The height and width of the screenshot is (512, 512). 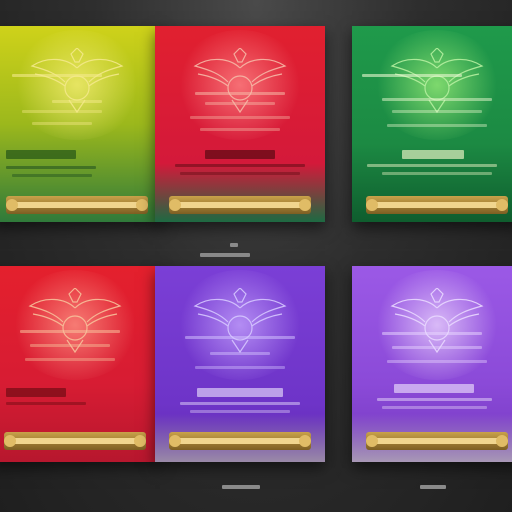 What do you see at coordinates (240, 364) in the screenshot?
I see `certificate-card-purple` at bounding box center [240, 364].